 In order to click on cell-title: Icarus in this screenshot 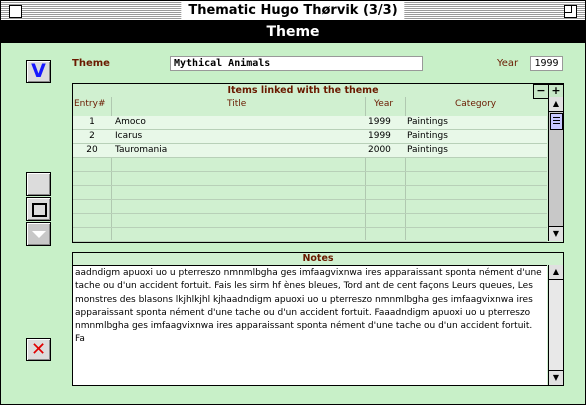, I will do `click(129, 136)`.